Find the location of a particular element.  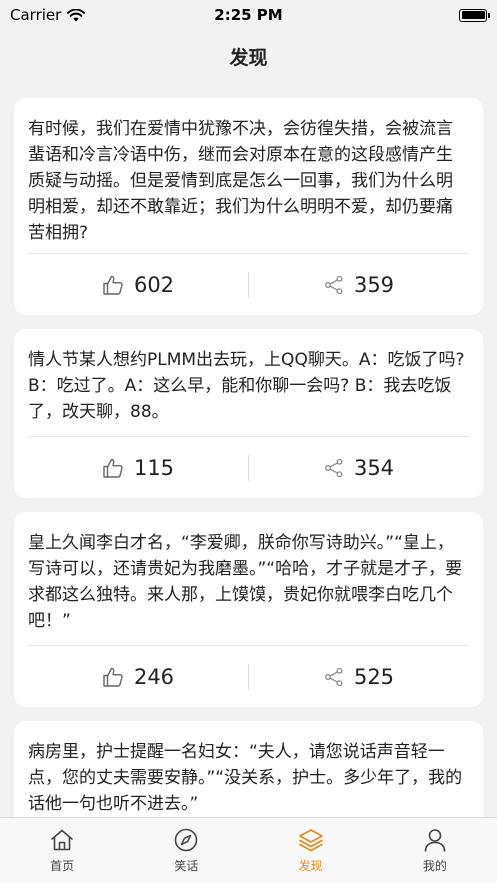

tab-home: 首页 is located at coordinates (62, 850).